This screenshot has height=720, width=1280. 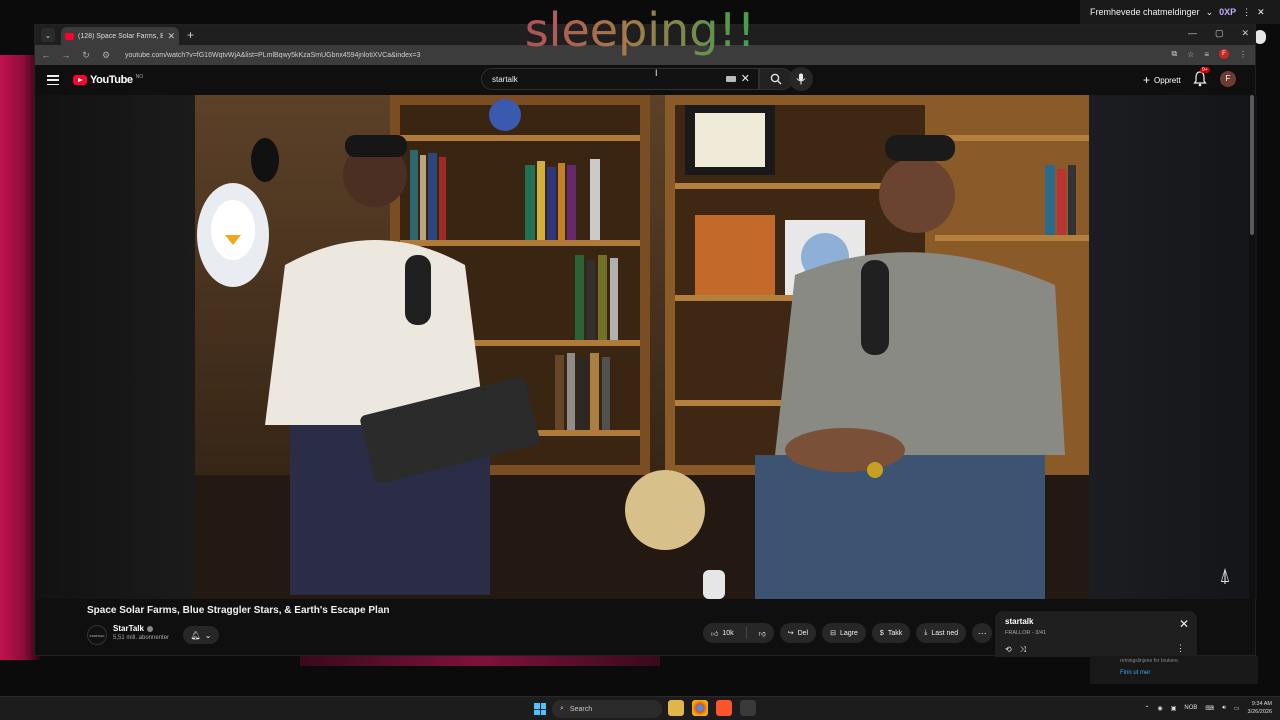 I want to click on taskbar-apps, so click(x=712, y=708).